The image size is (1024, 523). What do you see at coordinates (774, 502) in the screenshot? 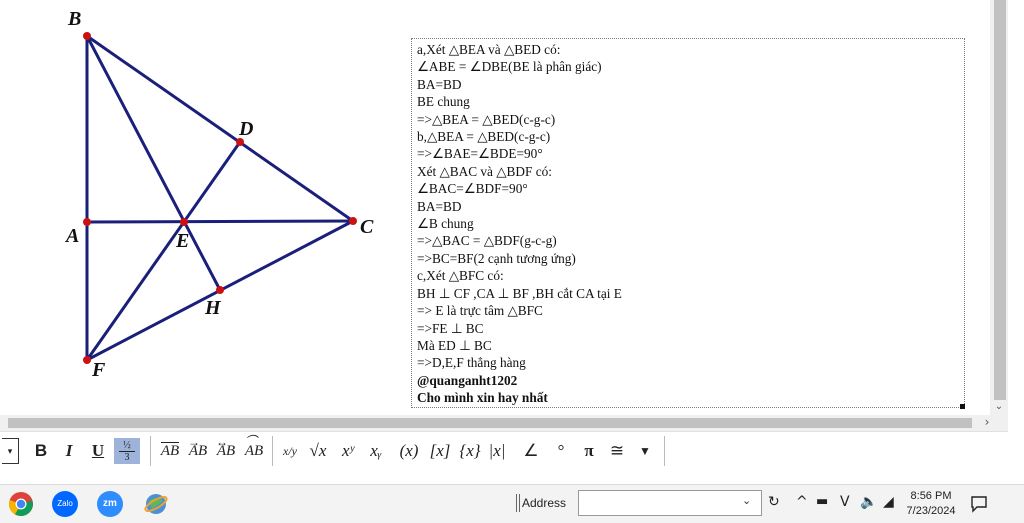
I see `refresh-icon: ↻` at bounding box center [774, 502].